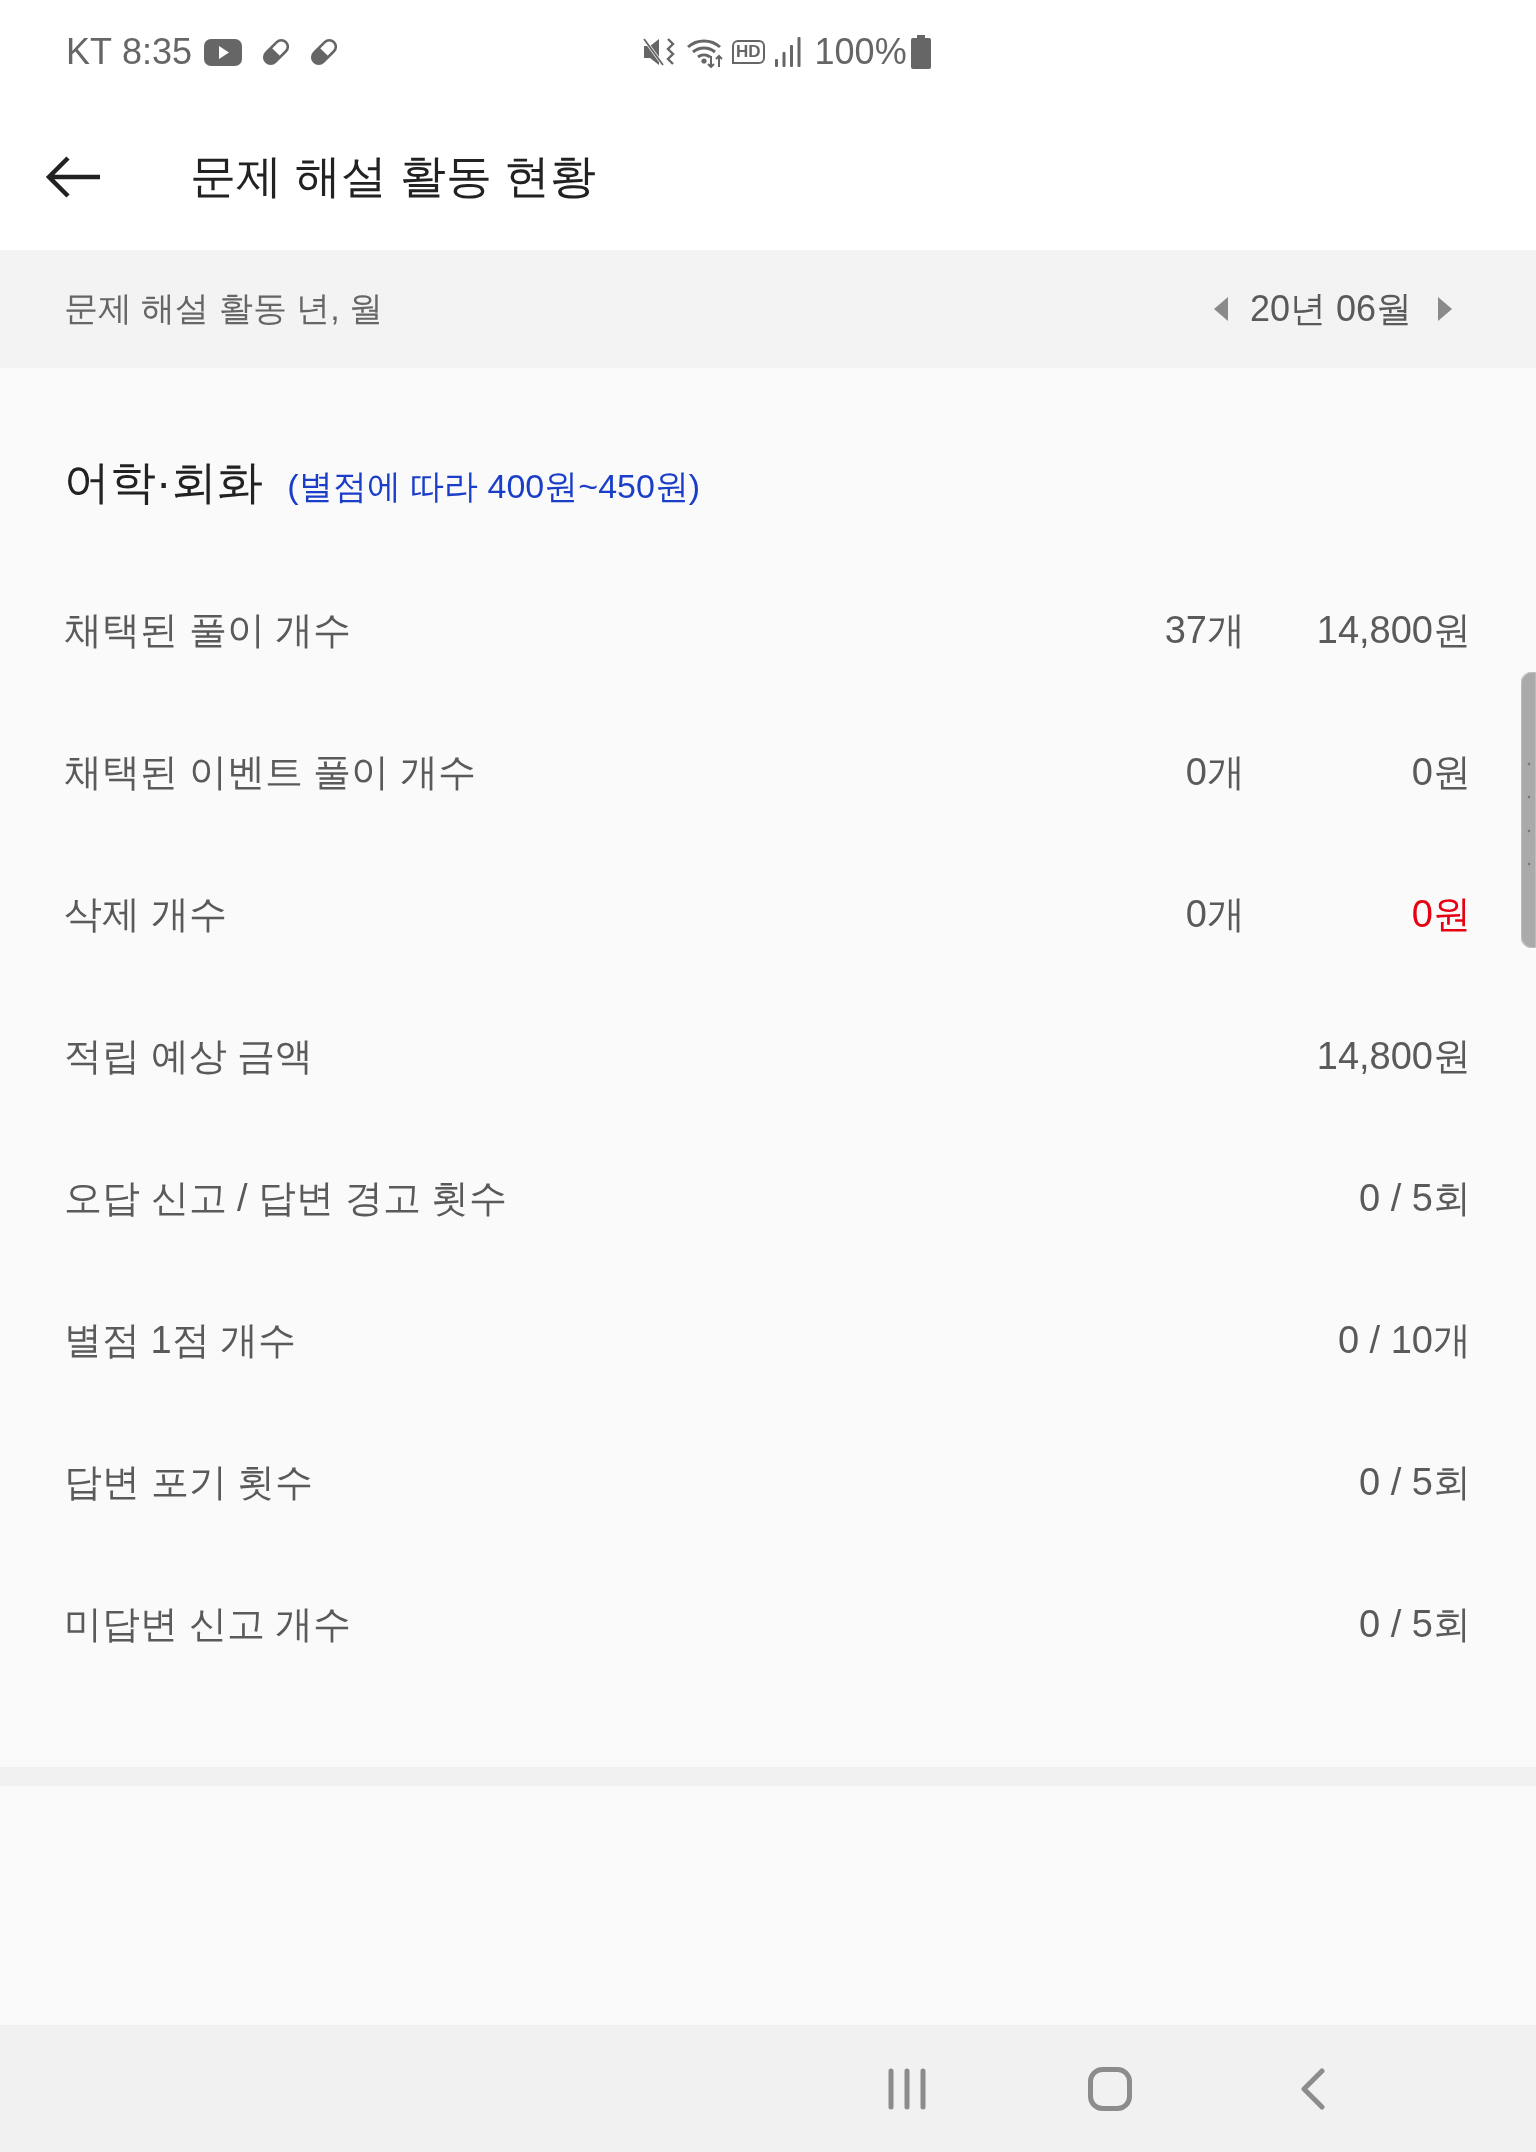 This screenshot has width=1536, height=2152. I want to click on status-time: 8:35, so click(157, 52).